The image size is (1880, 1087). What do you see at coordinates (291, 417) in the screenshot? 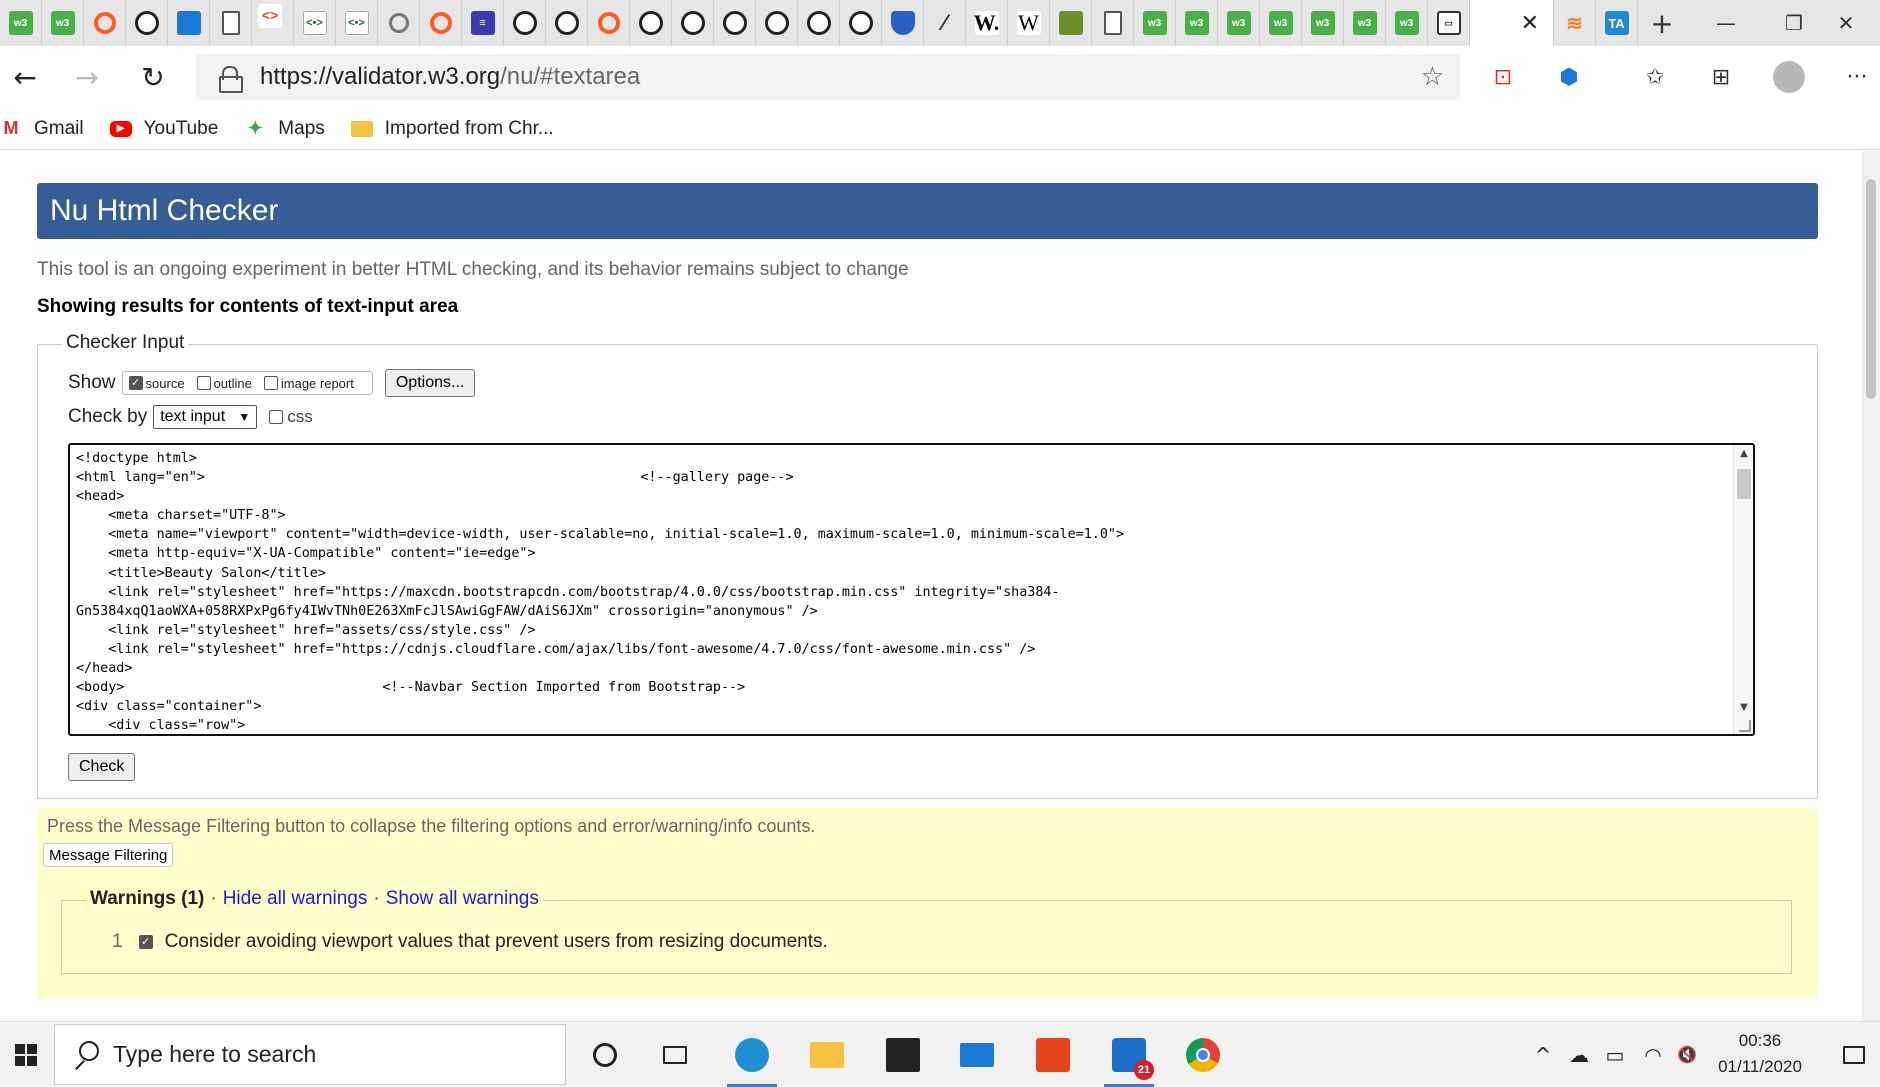
I see `css-option: css` at bounding box center [291, 417].